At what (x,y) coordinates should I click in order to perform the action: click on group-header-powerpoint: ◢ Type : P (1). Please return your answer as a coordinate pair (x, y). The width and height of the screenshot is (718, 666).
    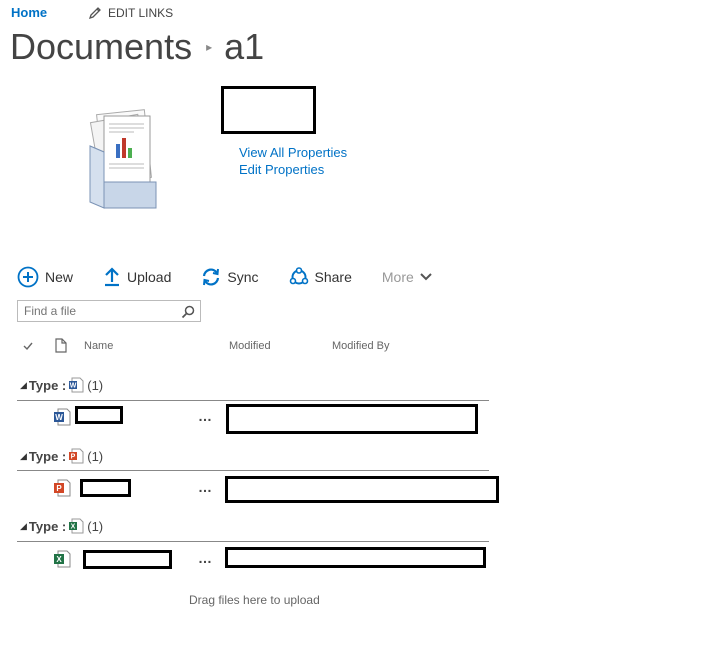
    Looking at the image, I should click on (61, 456).